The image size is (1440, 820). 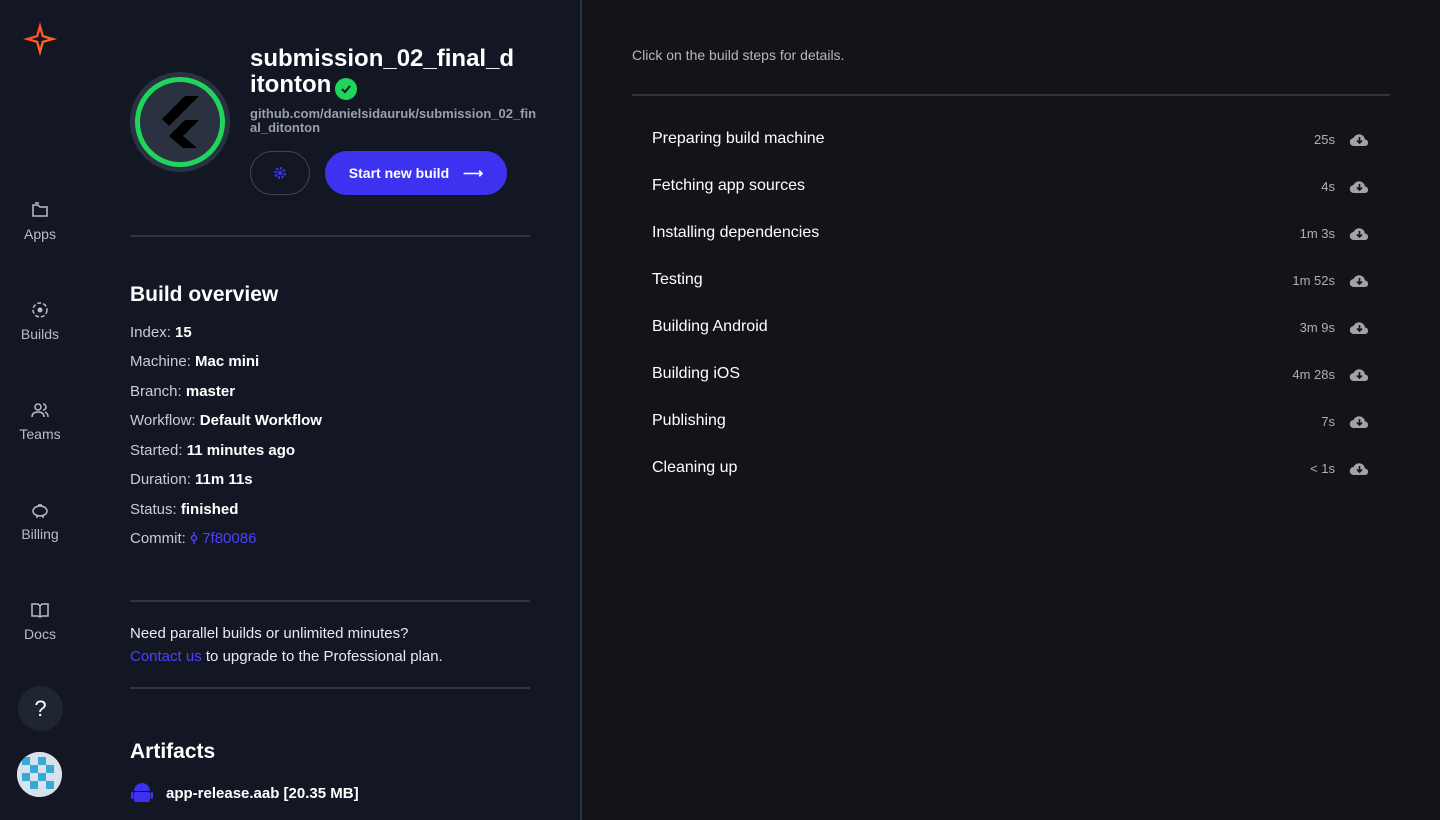 I want to click on build-step: Testing 1m 52s, so click(x=1011, y=280).